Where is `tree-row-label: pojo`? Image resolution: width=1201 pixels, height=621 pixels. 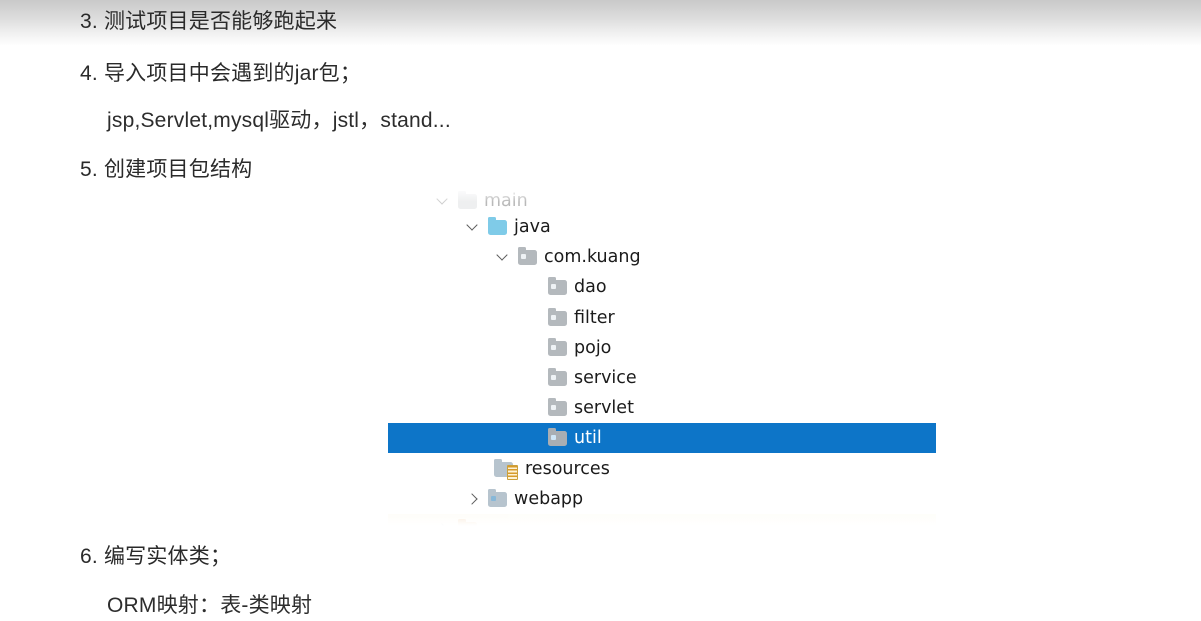
tree-row-label: pojo is located at coordinates (593, 348).